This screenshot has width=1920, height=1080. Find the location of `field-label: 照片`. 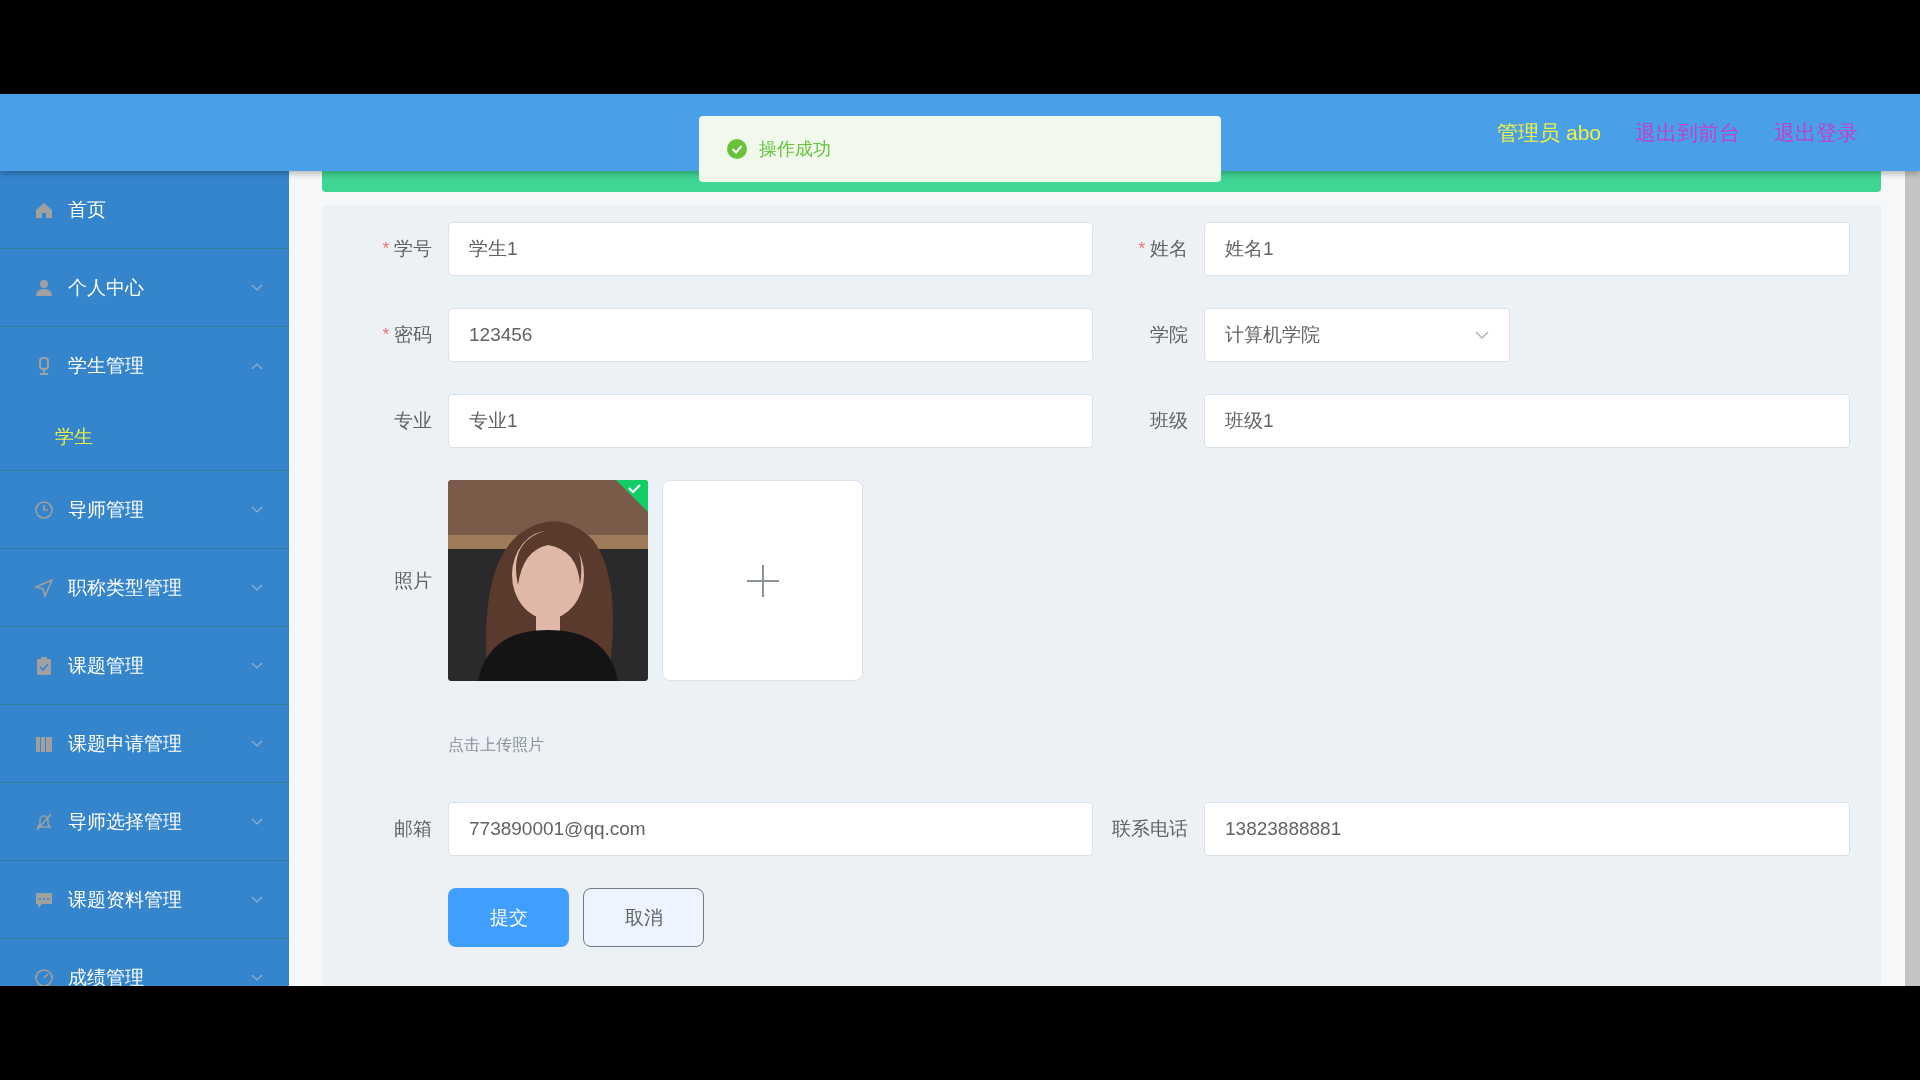

field-label: 照片 is located at coordinates (413, 580).